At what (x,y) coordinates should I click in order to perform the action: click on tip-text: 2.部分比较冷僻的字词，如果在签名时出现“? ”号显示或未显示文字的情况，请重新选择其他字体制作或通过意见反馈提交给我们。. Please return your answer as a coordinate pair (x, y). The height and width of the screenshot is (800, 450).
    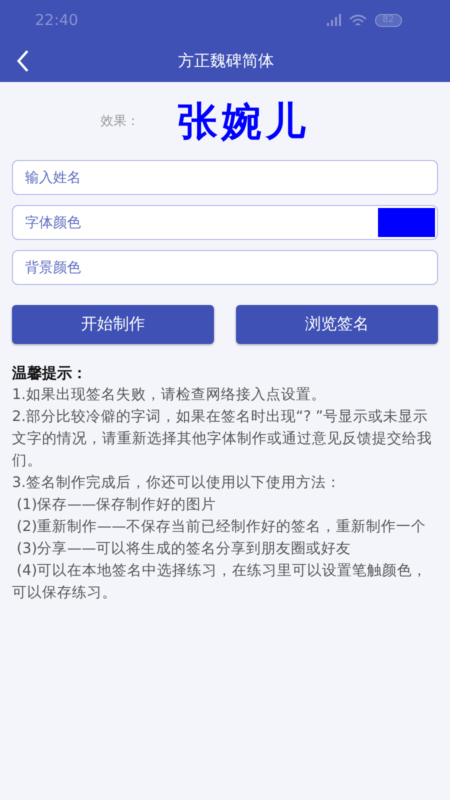
    Looking at the image, I should click on (222, 439).